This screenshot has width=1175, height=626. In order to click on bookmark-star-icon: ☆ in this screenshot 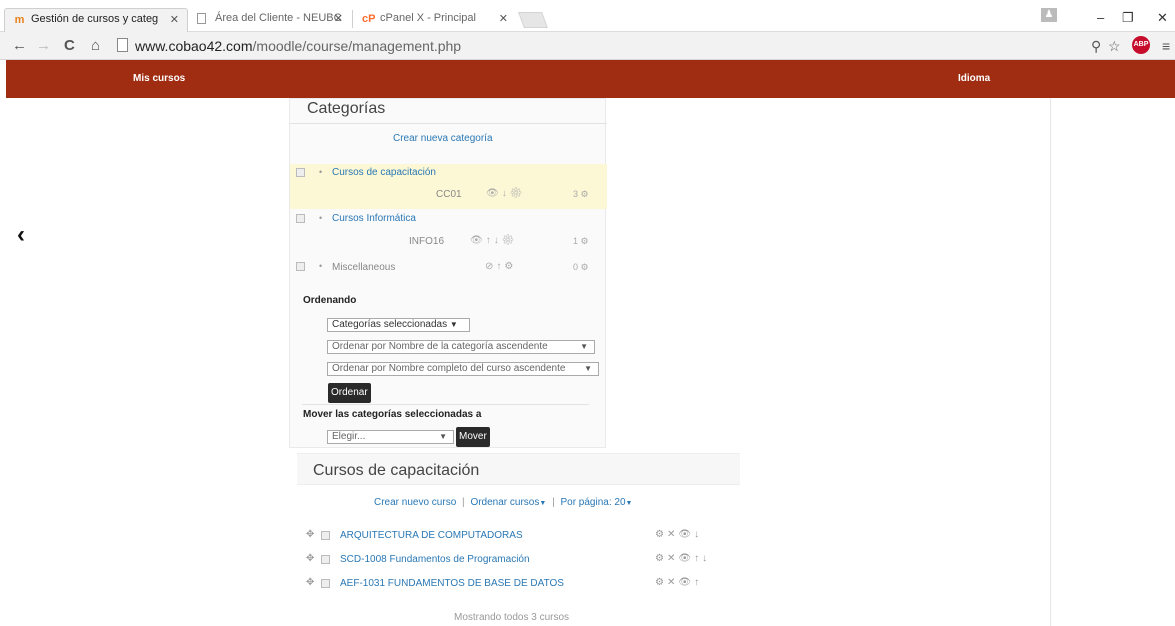, I will do `click(1114, 46)`.